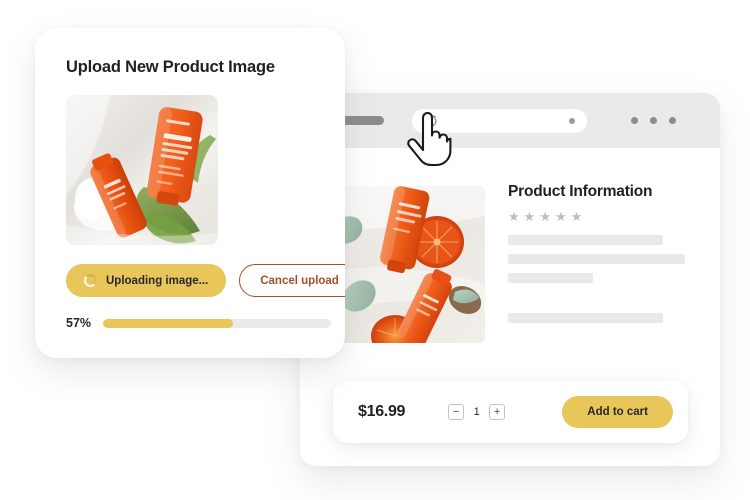  I want to click on quantity-stepper: − 1 +, so click(477, 412).